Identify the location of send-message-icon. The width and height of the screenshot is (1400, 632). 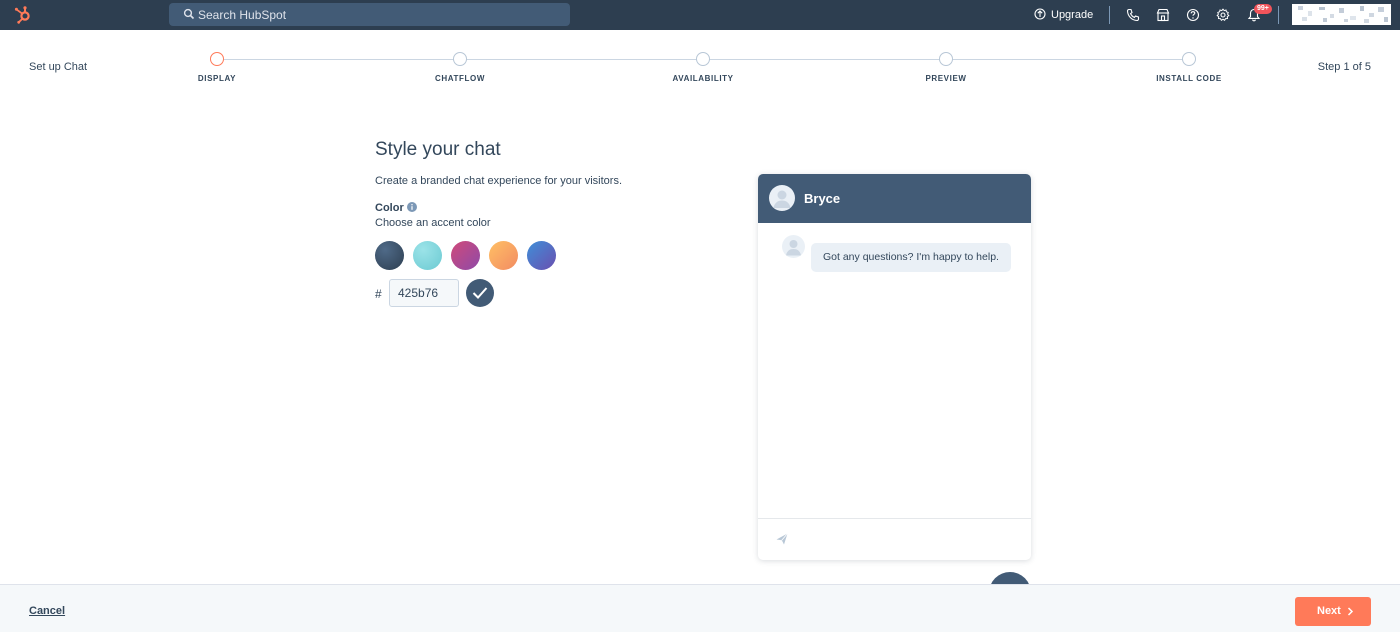
(782, 539).